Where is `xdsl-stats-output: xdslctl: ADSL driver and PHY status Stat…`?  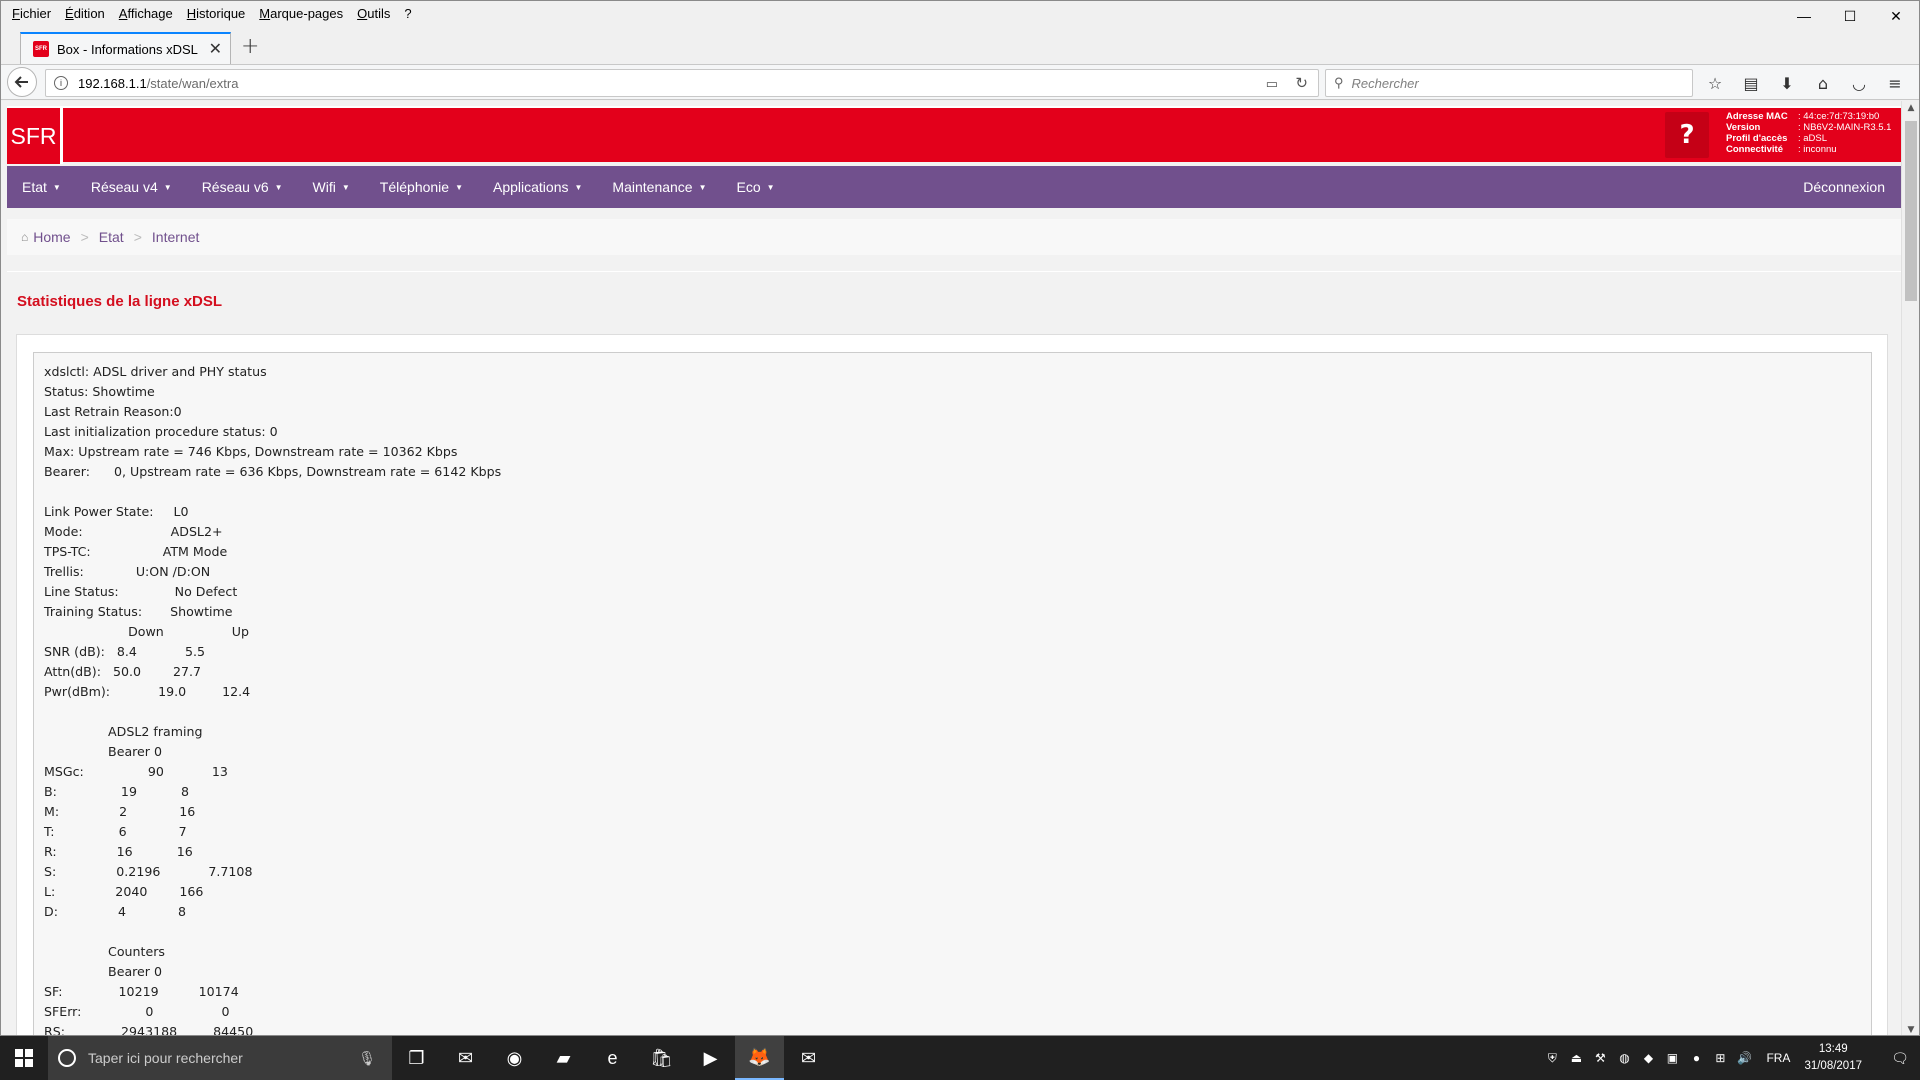
xdsl-stats-output: xdslctl: ADSL driver and PHY status Stat… is located at coordinates (273, 700).